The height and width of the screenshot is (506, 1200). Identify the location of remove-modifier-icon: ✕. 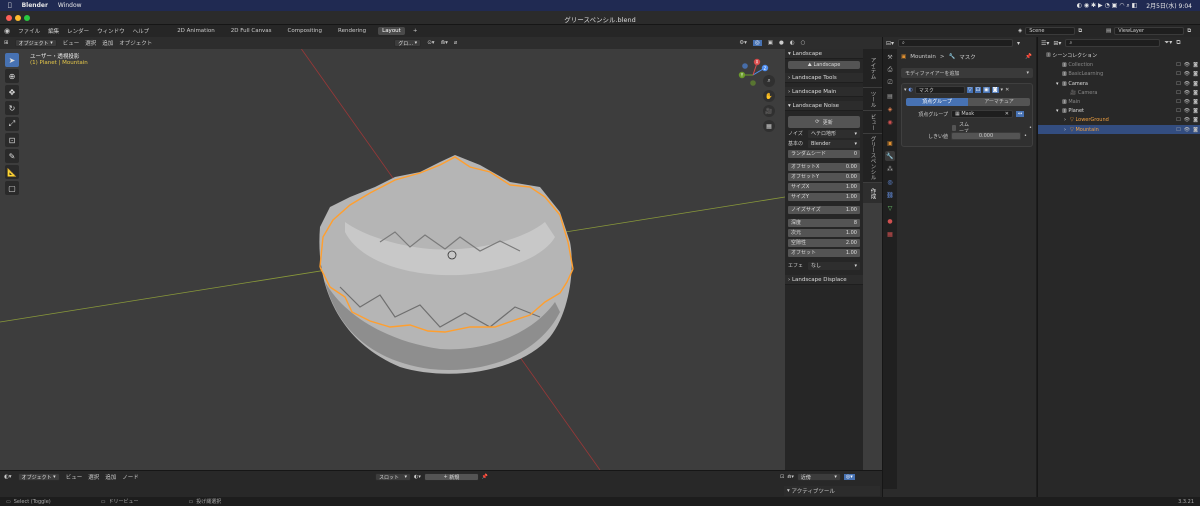
(1007, 90).